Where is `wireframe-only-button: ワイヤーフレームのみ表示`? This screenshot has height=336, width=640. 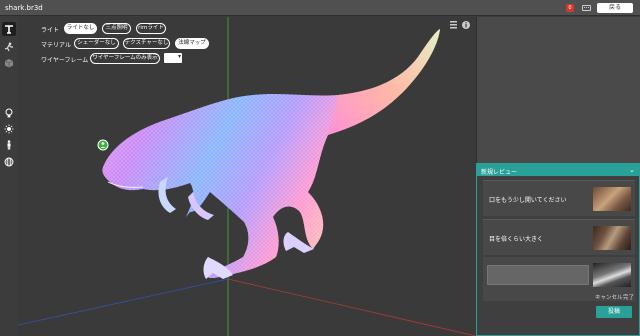
wireframe-only-button: ワイヤーフレームのみ表示 is located at coordinates (125, 58).